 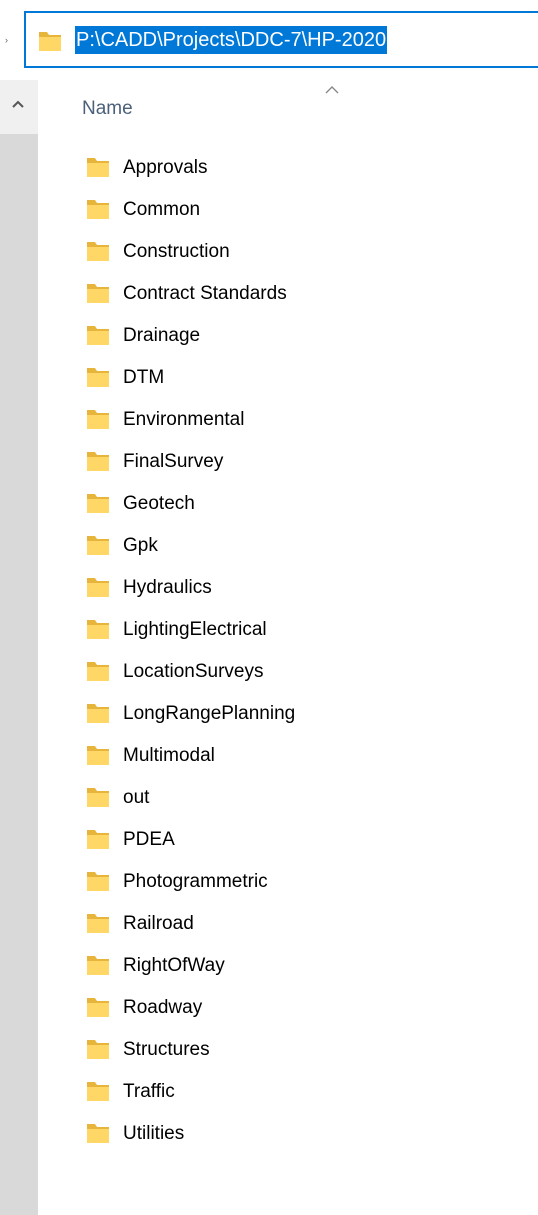 I want to click on folder-name: Photogrammetric, so click(x=195, y=881).